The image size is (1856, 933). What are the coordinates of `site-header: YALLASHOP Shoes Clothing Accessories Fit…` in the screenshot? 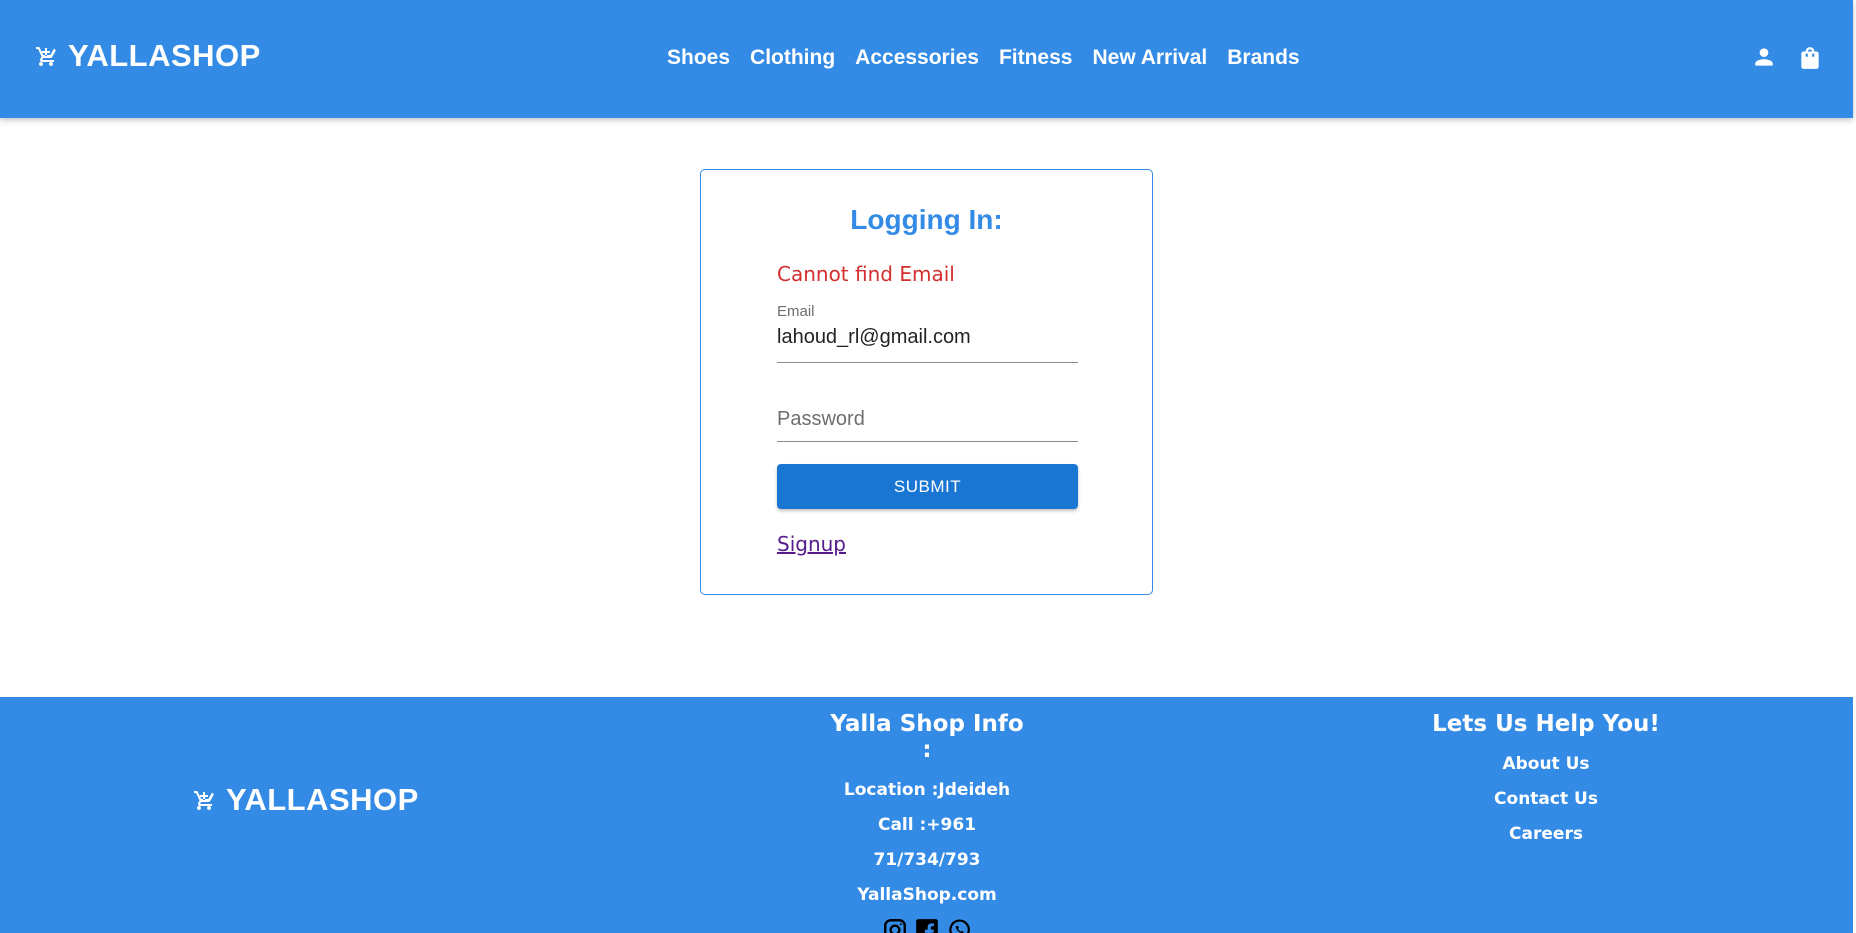 It's located at (926, 59).